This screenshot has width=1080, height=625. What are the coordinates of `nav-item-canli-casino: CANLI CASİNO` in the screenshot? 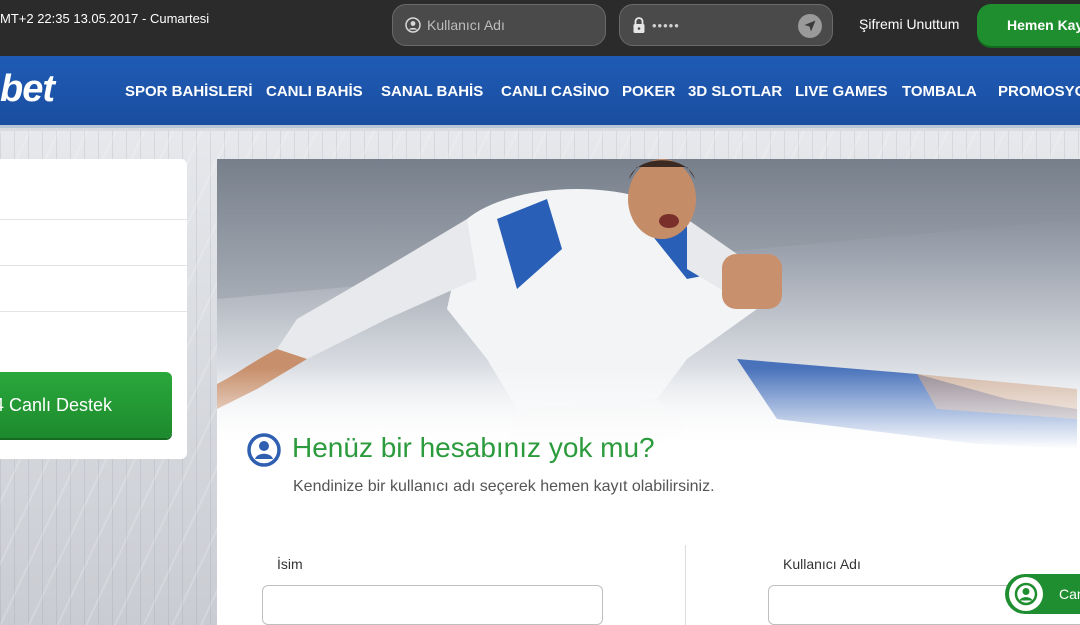 It's located at (555, 91).